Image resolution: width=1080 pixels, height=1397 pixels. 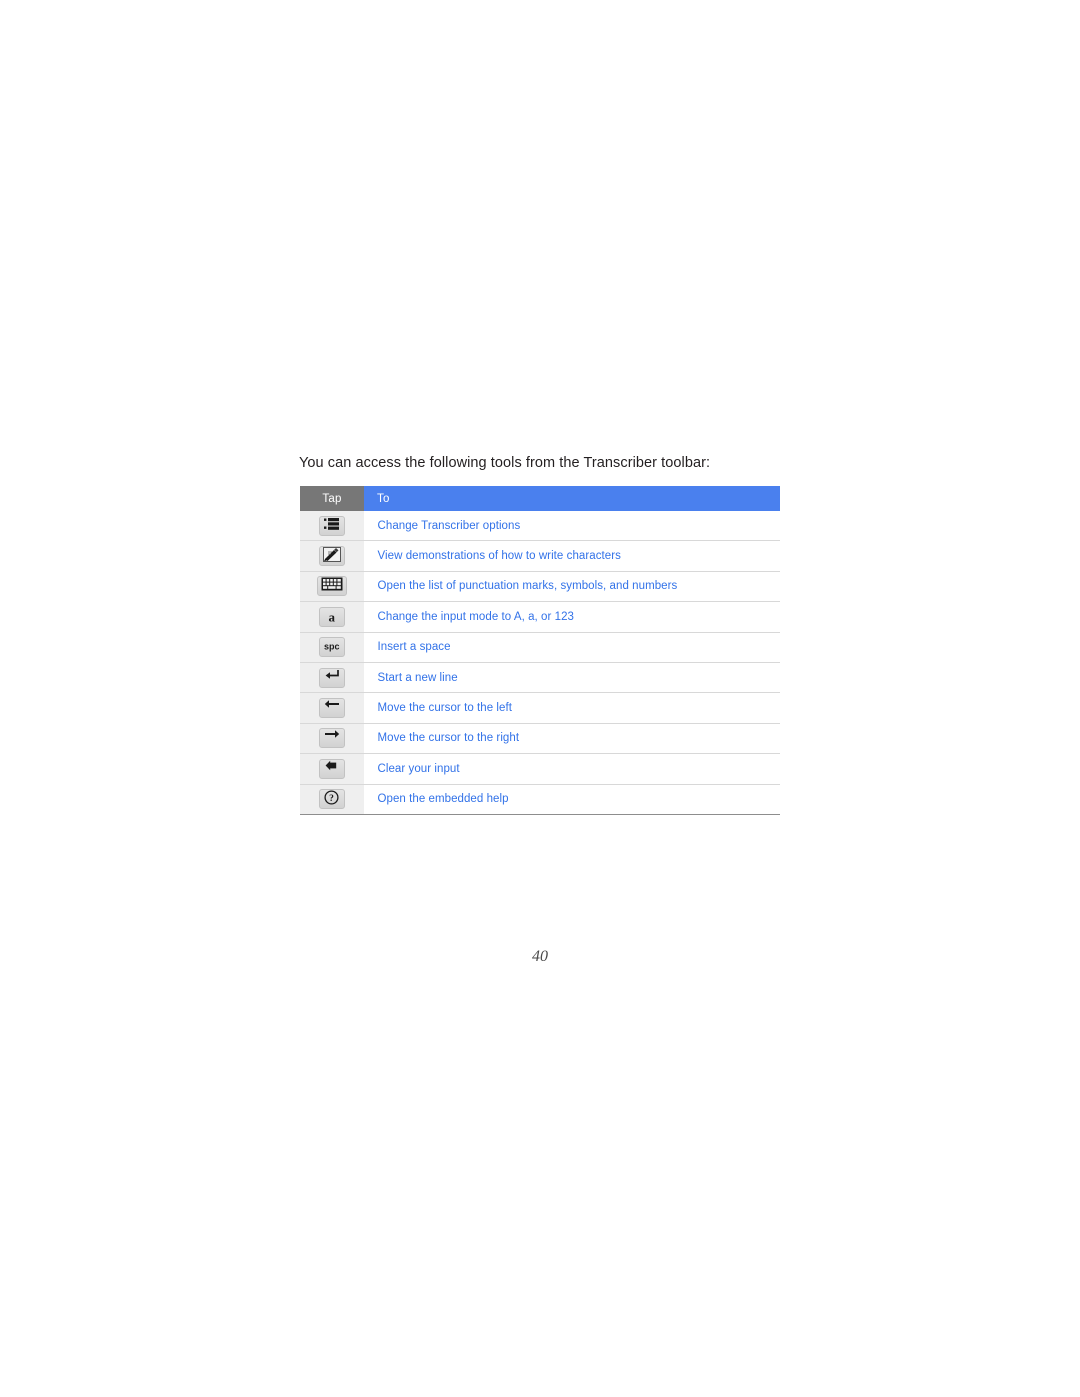 I want to click on row-description: Clear your input, so click(x=572, y=769).